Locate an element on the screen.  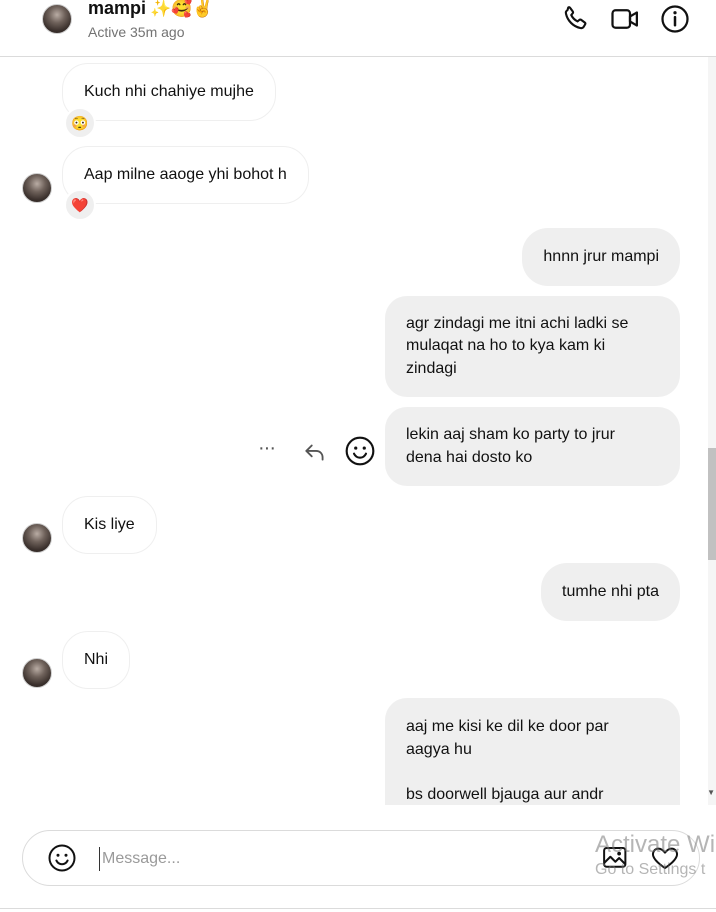
divider is located at coordinates (358, 908).